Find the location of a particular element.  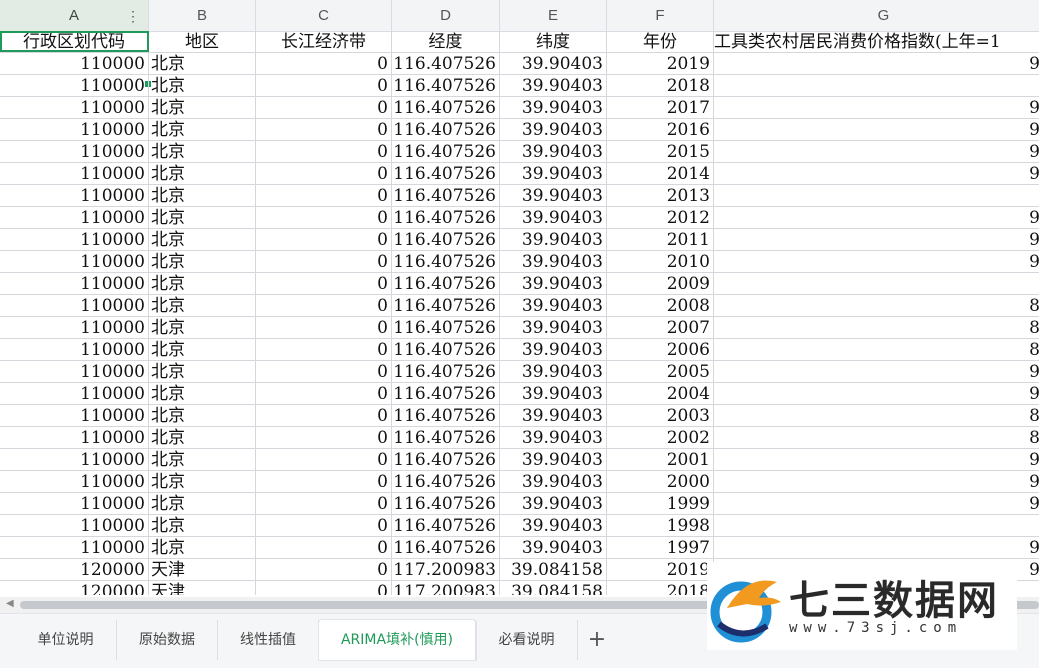

column-header-c: C is located at coordinates (324, 15).